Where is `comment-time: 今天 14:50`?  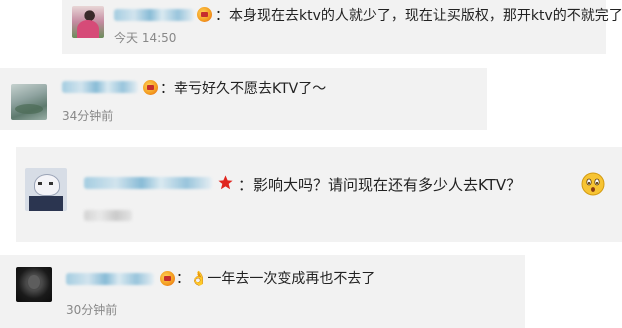 comment-time: 今天 14:50 is located at coordinates (145, 38).